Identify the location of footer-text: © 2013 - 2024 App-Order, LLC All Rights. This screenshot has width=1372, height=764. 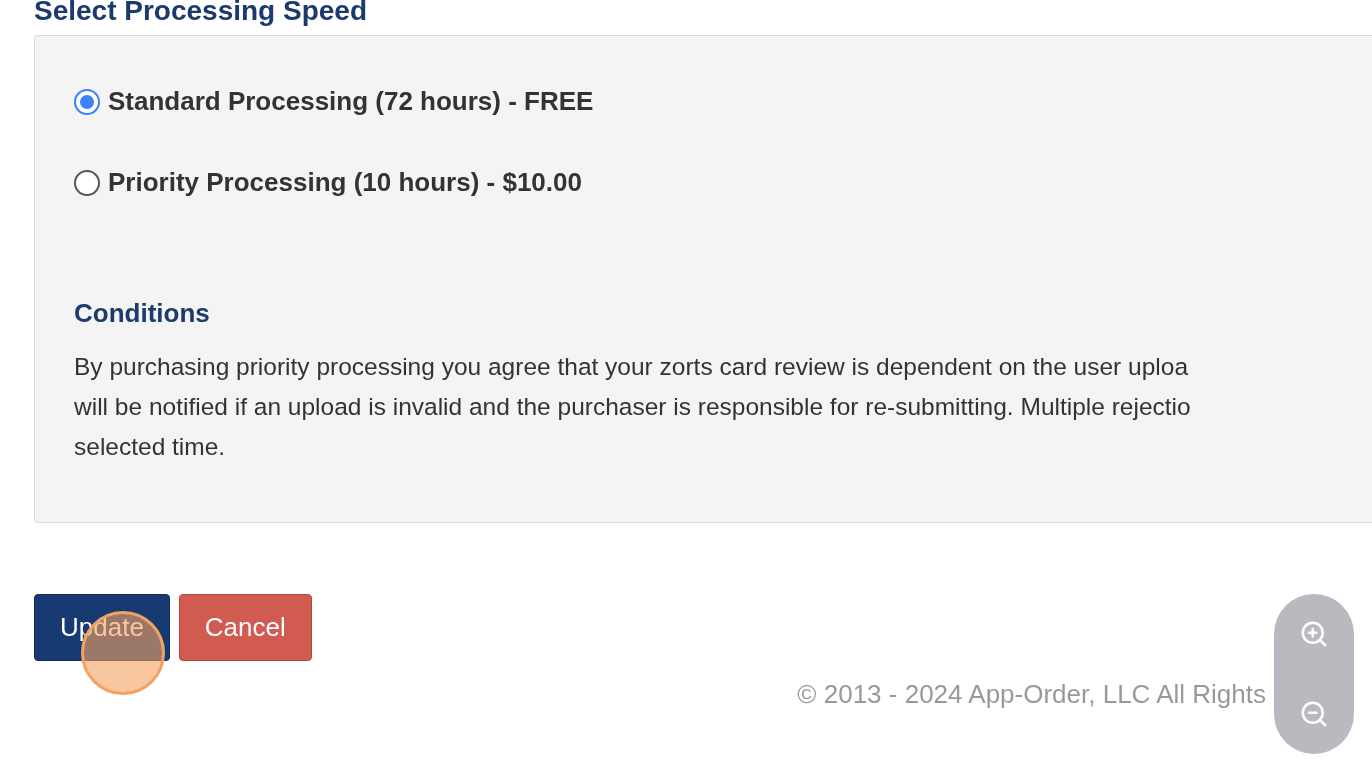
(1032, 694).